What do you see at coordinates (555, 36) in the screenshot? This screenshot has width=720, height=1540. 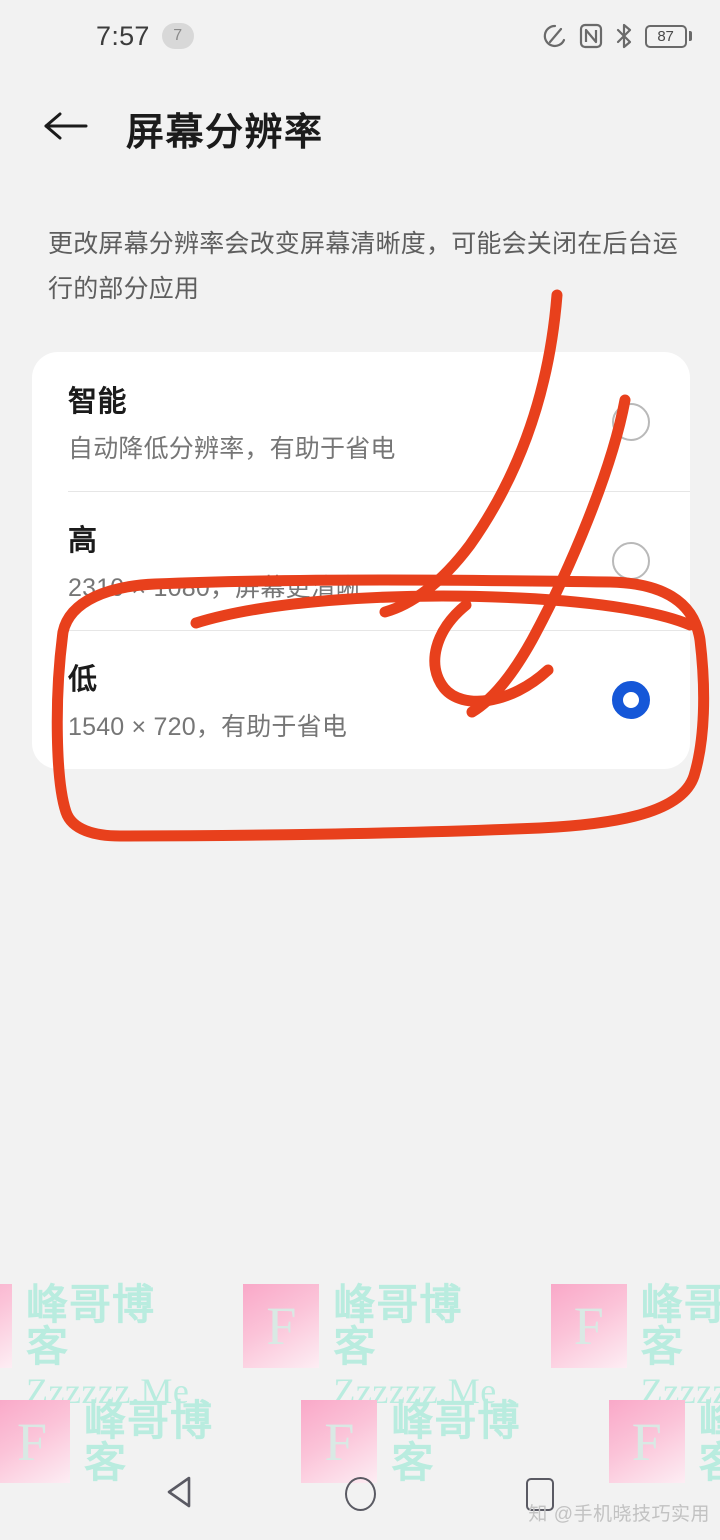 I see `data-saver-icon` at bounding box center [555, 36].